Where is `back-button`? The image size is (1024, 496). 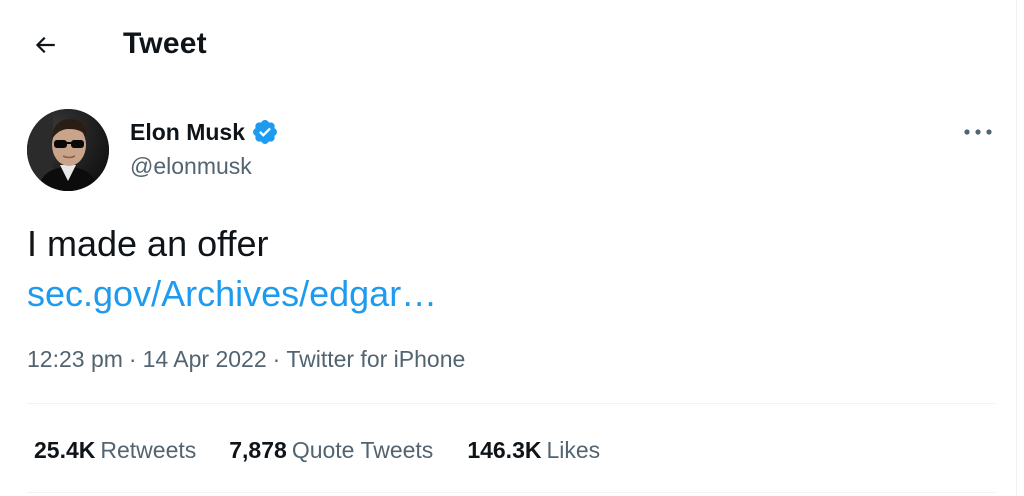 back-button is located at coordinates (45, 45).